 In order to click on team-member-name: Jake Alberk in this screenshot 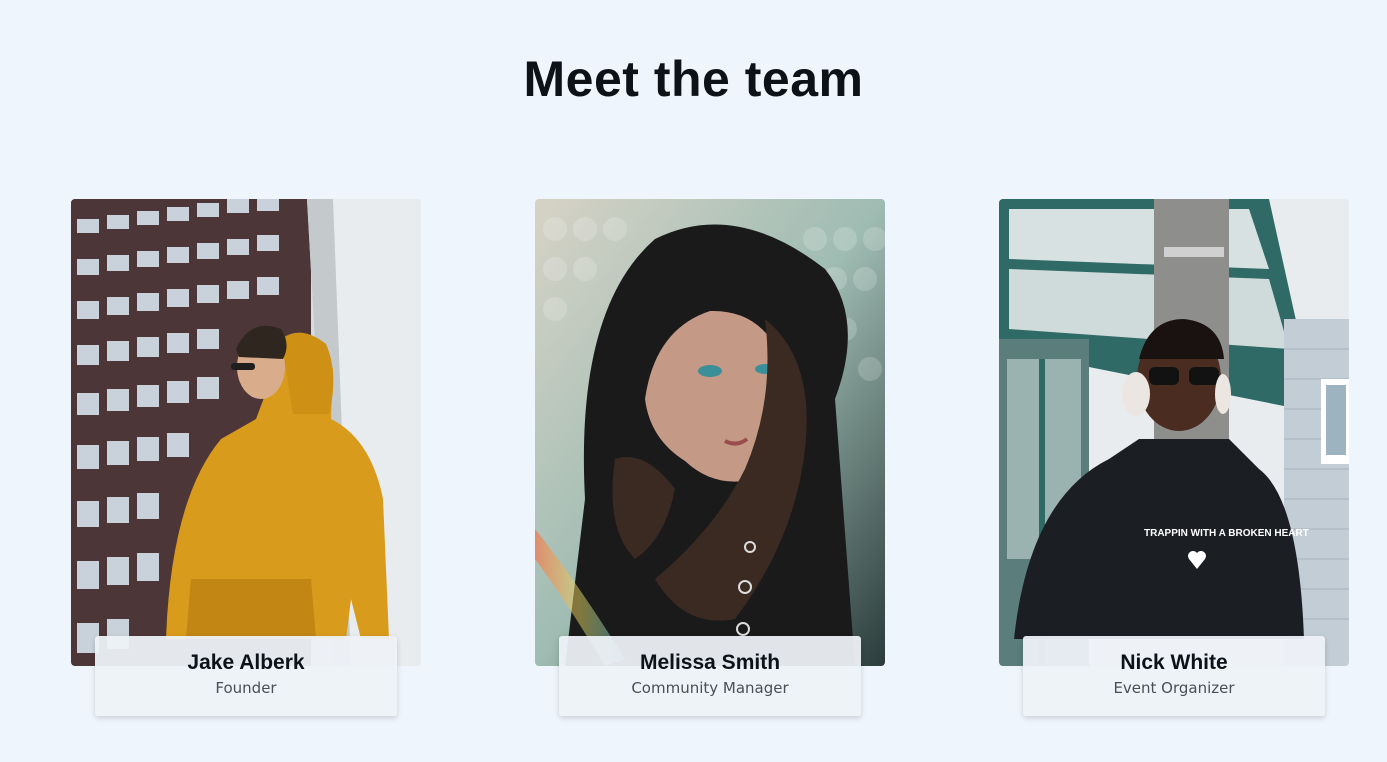, I will do `click(246, 662)`.